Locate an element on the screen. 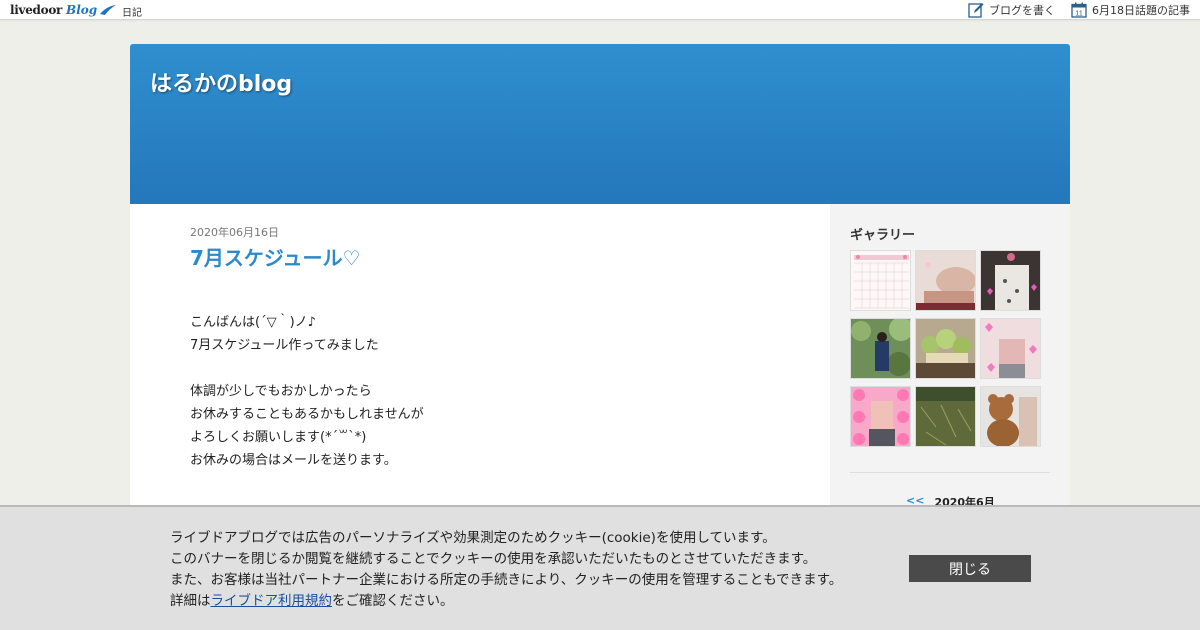 The image size is (1200, 630). post-line is located at coordinates (480, 368).